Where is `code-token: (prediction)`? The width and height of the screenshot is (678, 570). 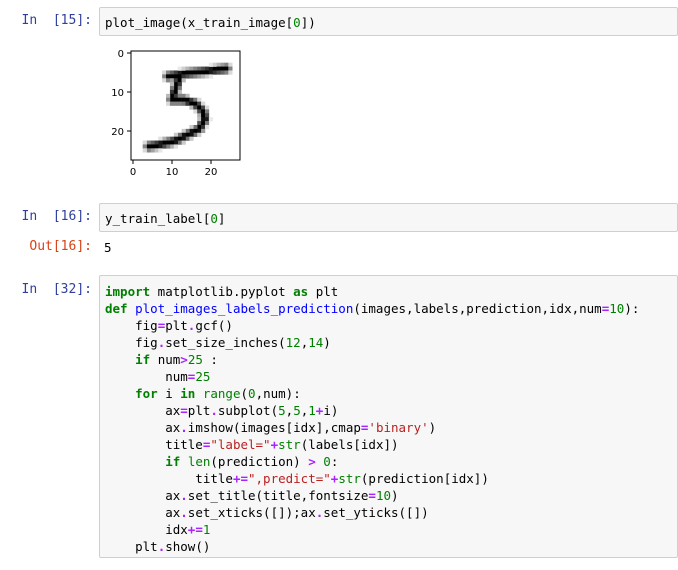 code-token: (prediction) is located at coordinates (259, 461).